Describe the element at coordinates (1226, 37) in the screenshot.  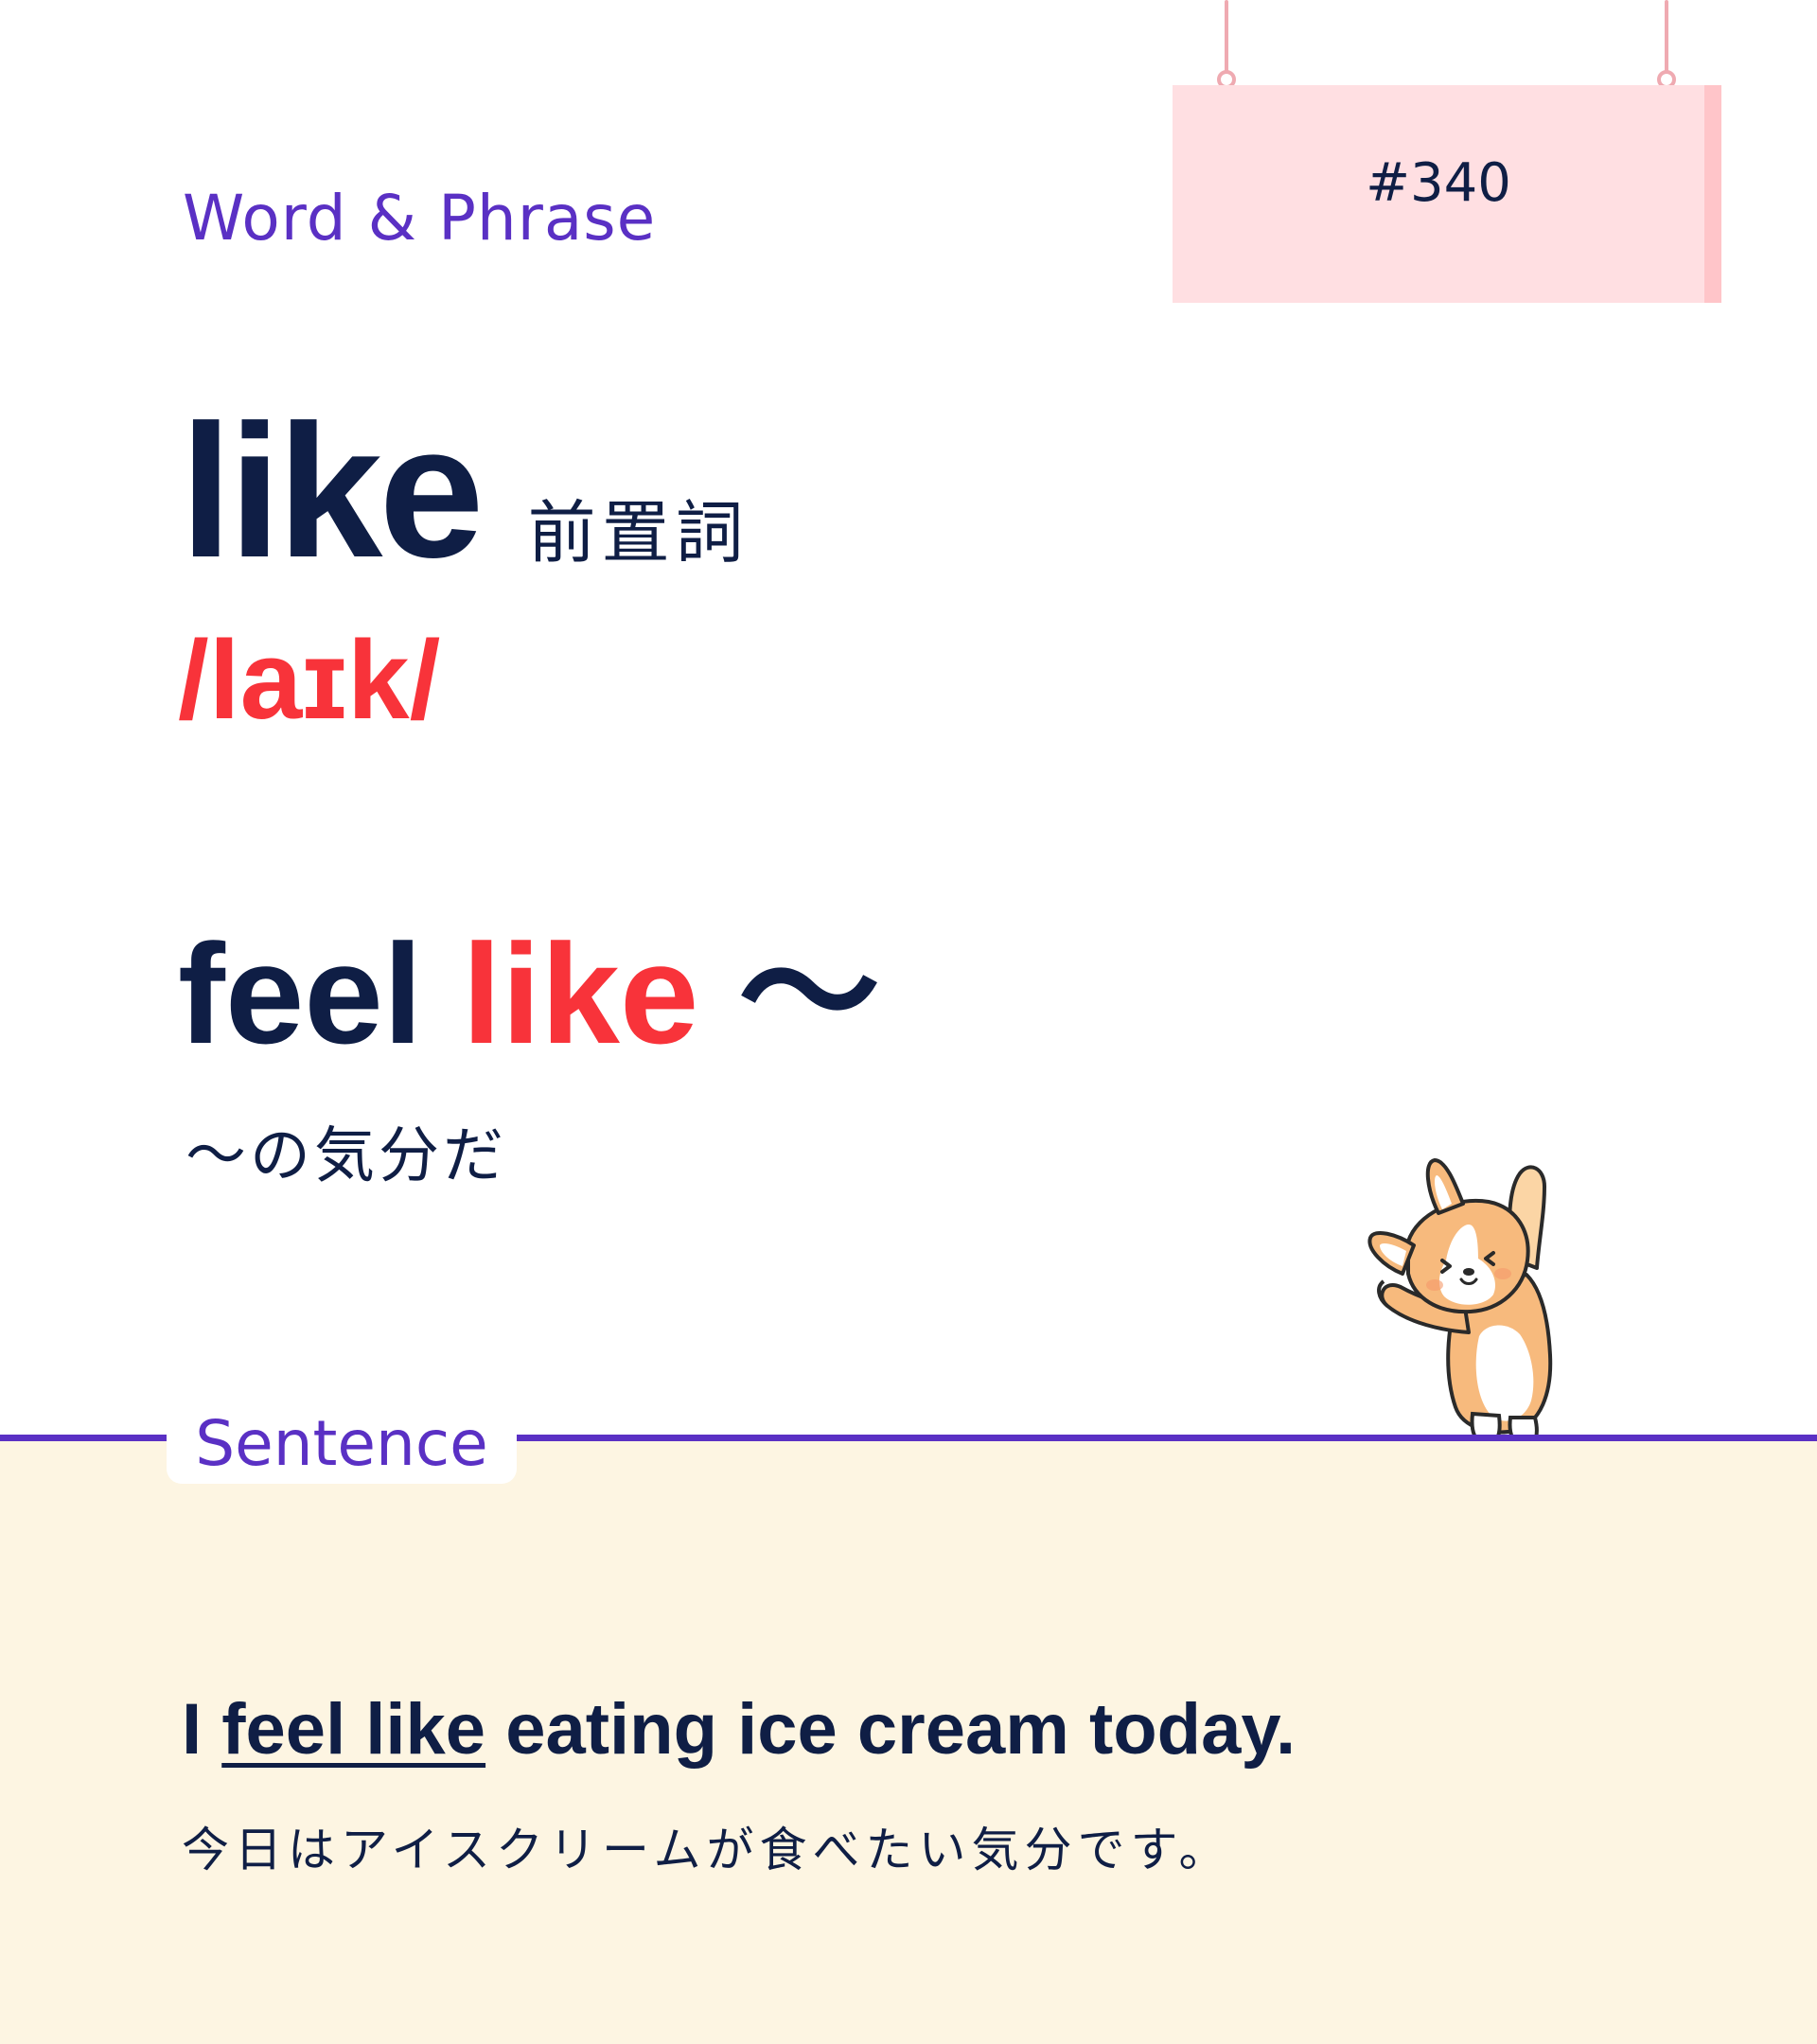
I see `sign-string-left` at that location.